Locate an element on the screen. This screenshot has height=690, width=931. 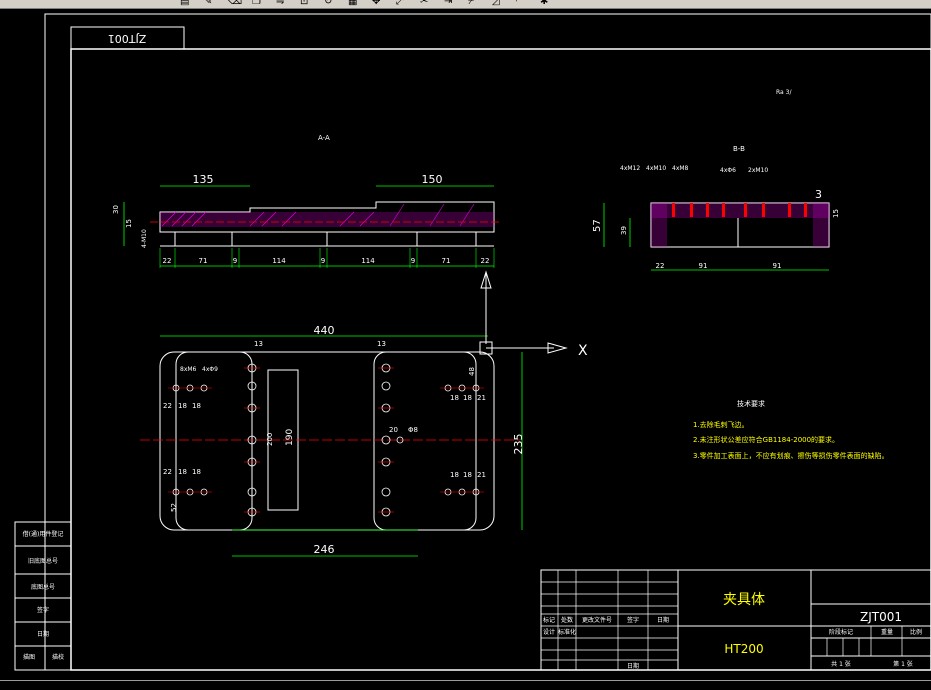
move-icon: ✥ is located at coordinates (376, 4).